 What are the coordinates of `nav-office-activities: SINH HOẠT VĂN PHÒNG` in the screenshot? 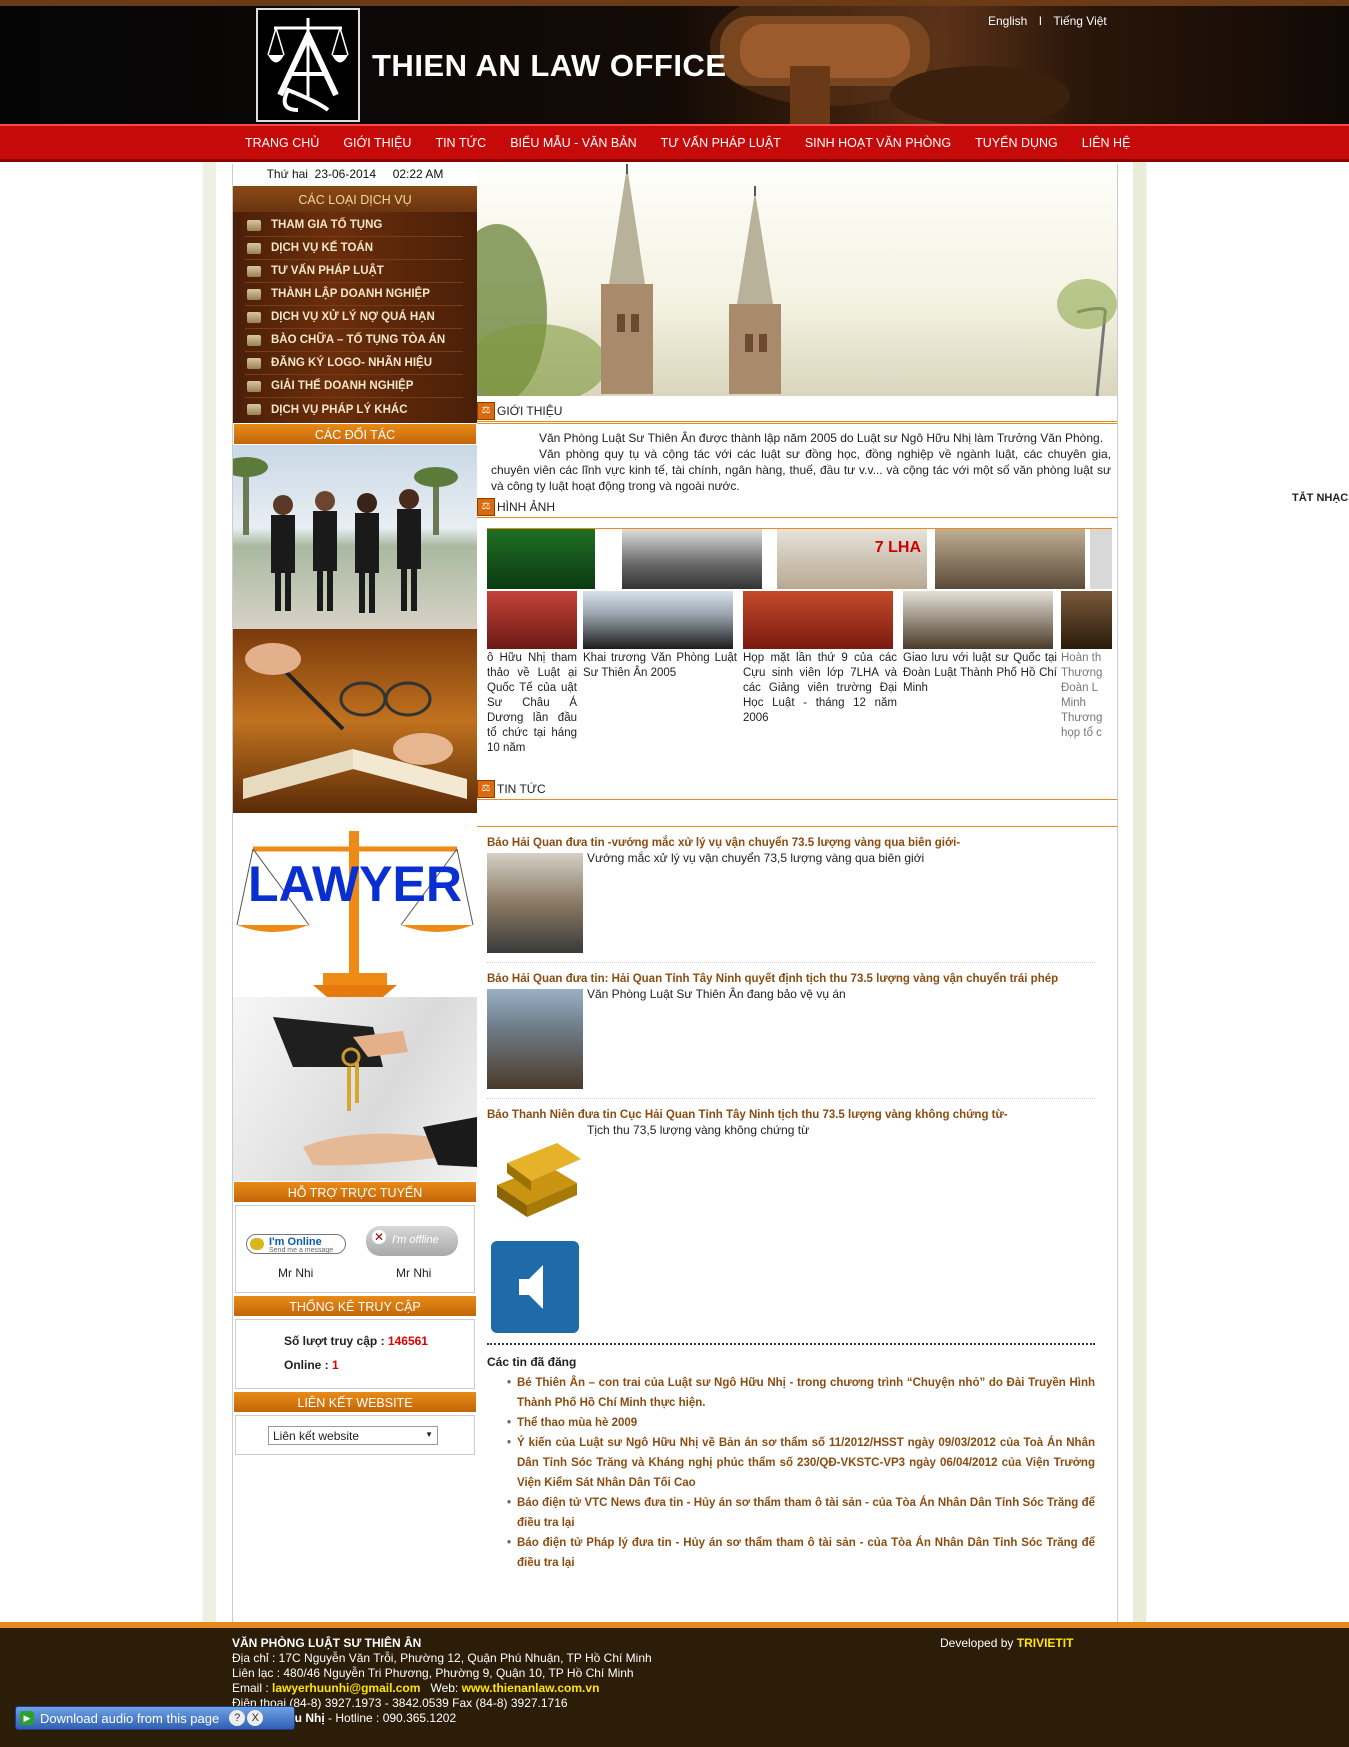 It's located at (878, 143).